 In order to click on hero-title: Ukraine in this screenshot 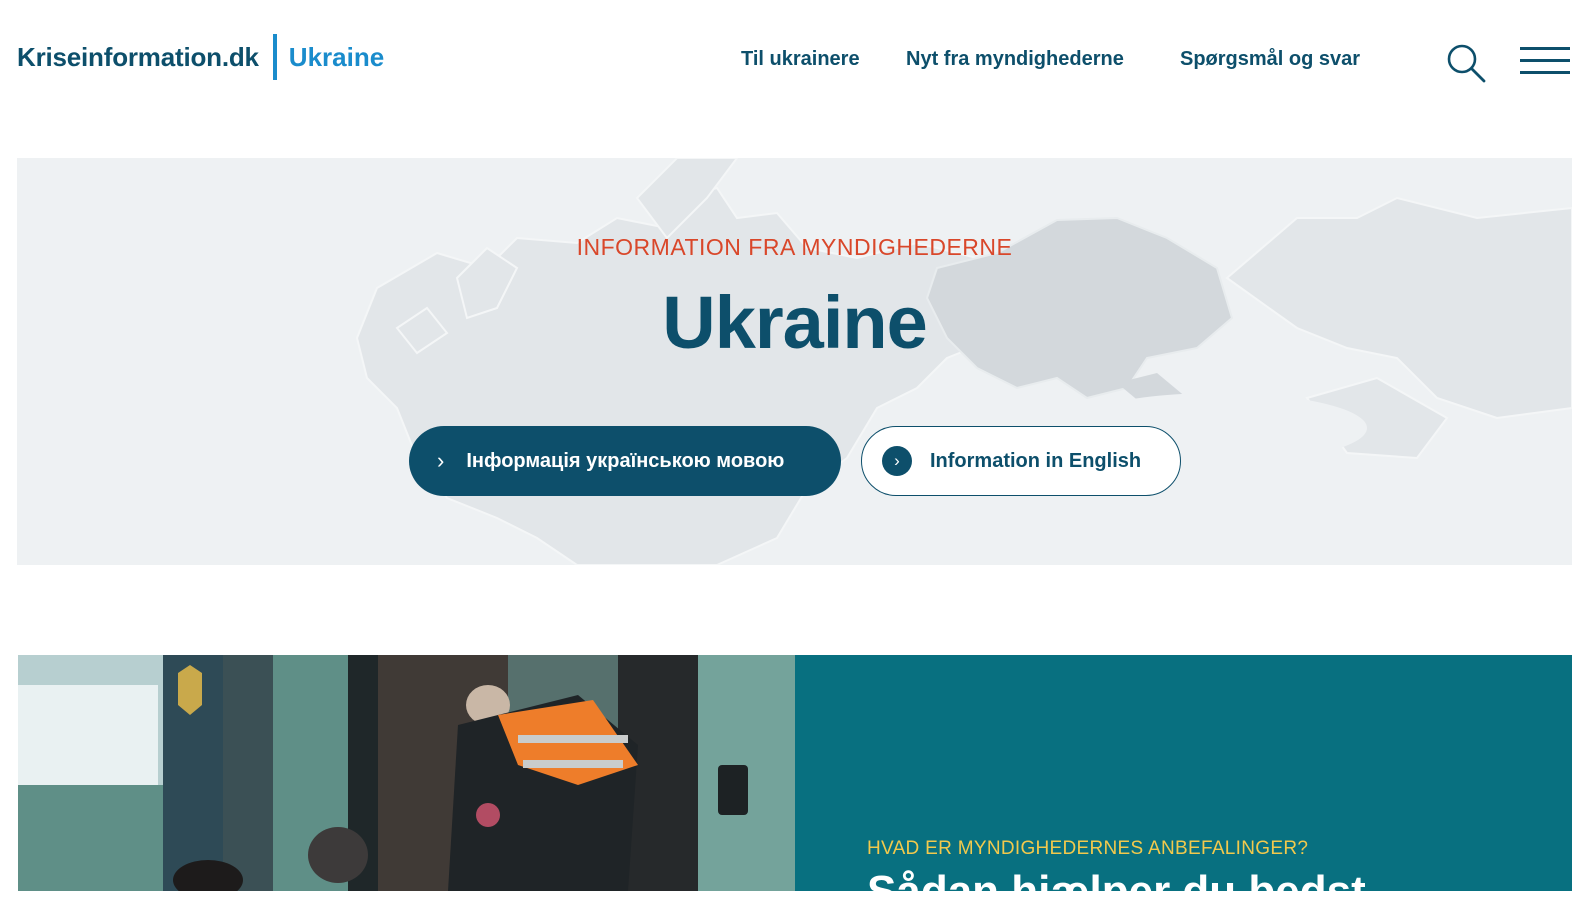, I will do `click(794, 322)`.